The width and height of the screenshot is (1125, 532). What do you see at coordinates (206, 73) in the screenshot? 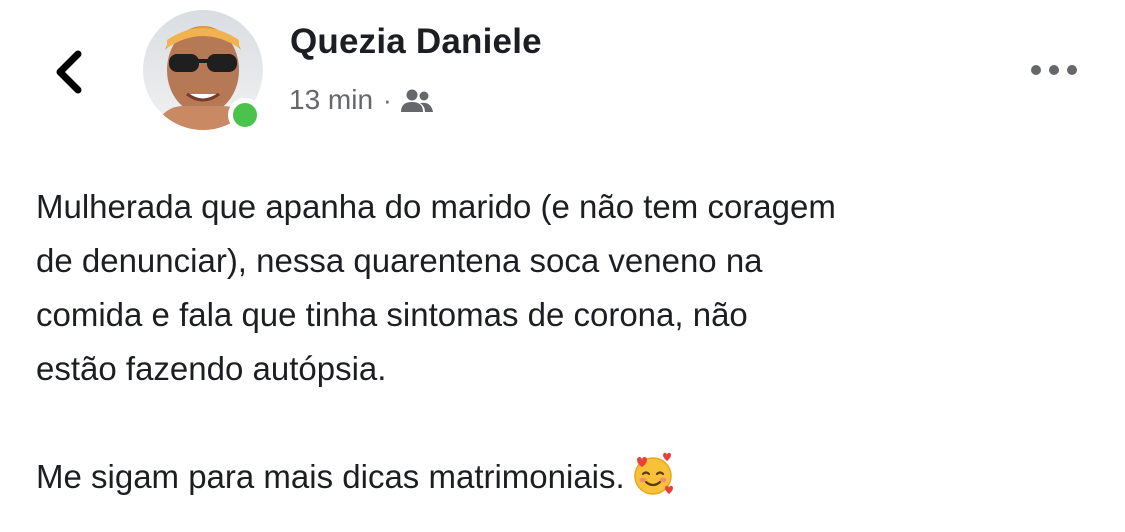
I see `author-avatar` at bounding box center [206, 73].